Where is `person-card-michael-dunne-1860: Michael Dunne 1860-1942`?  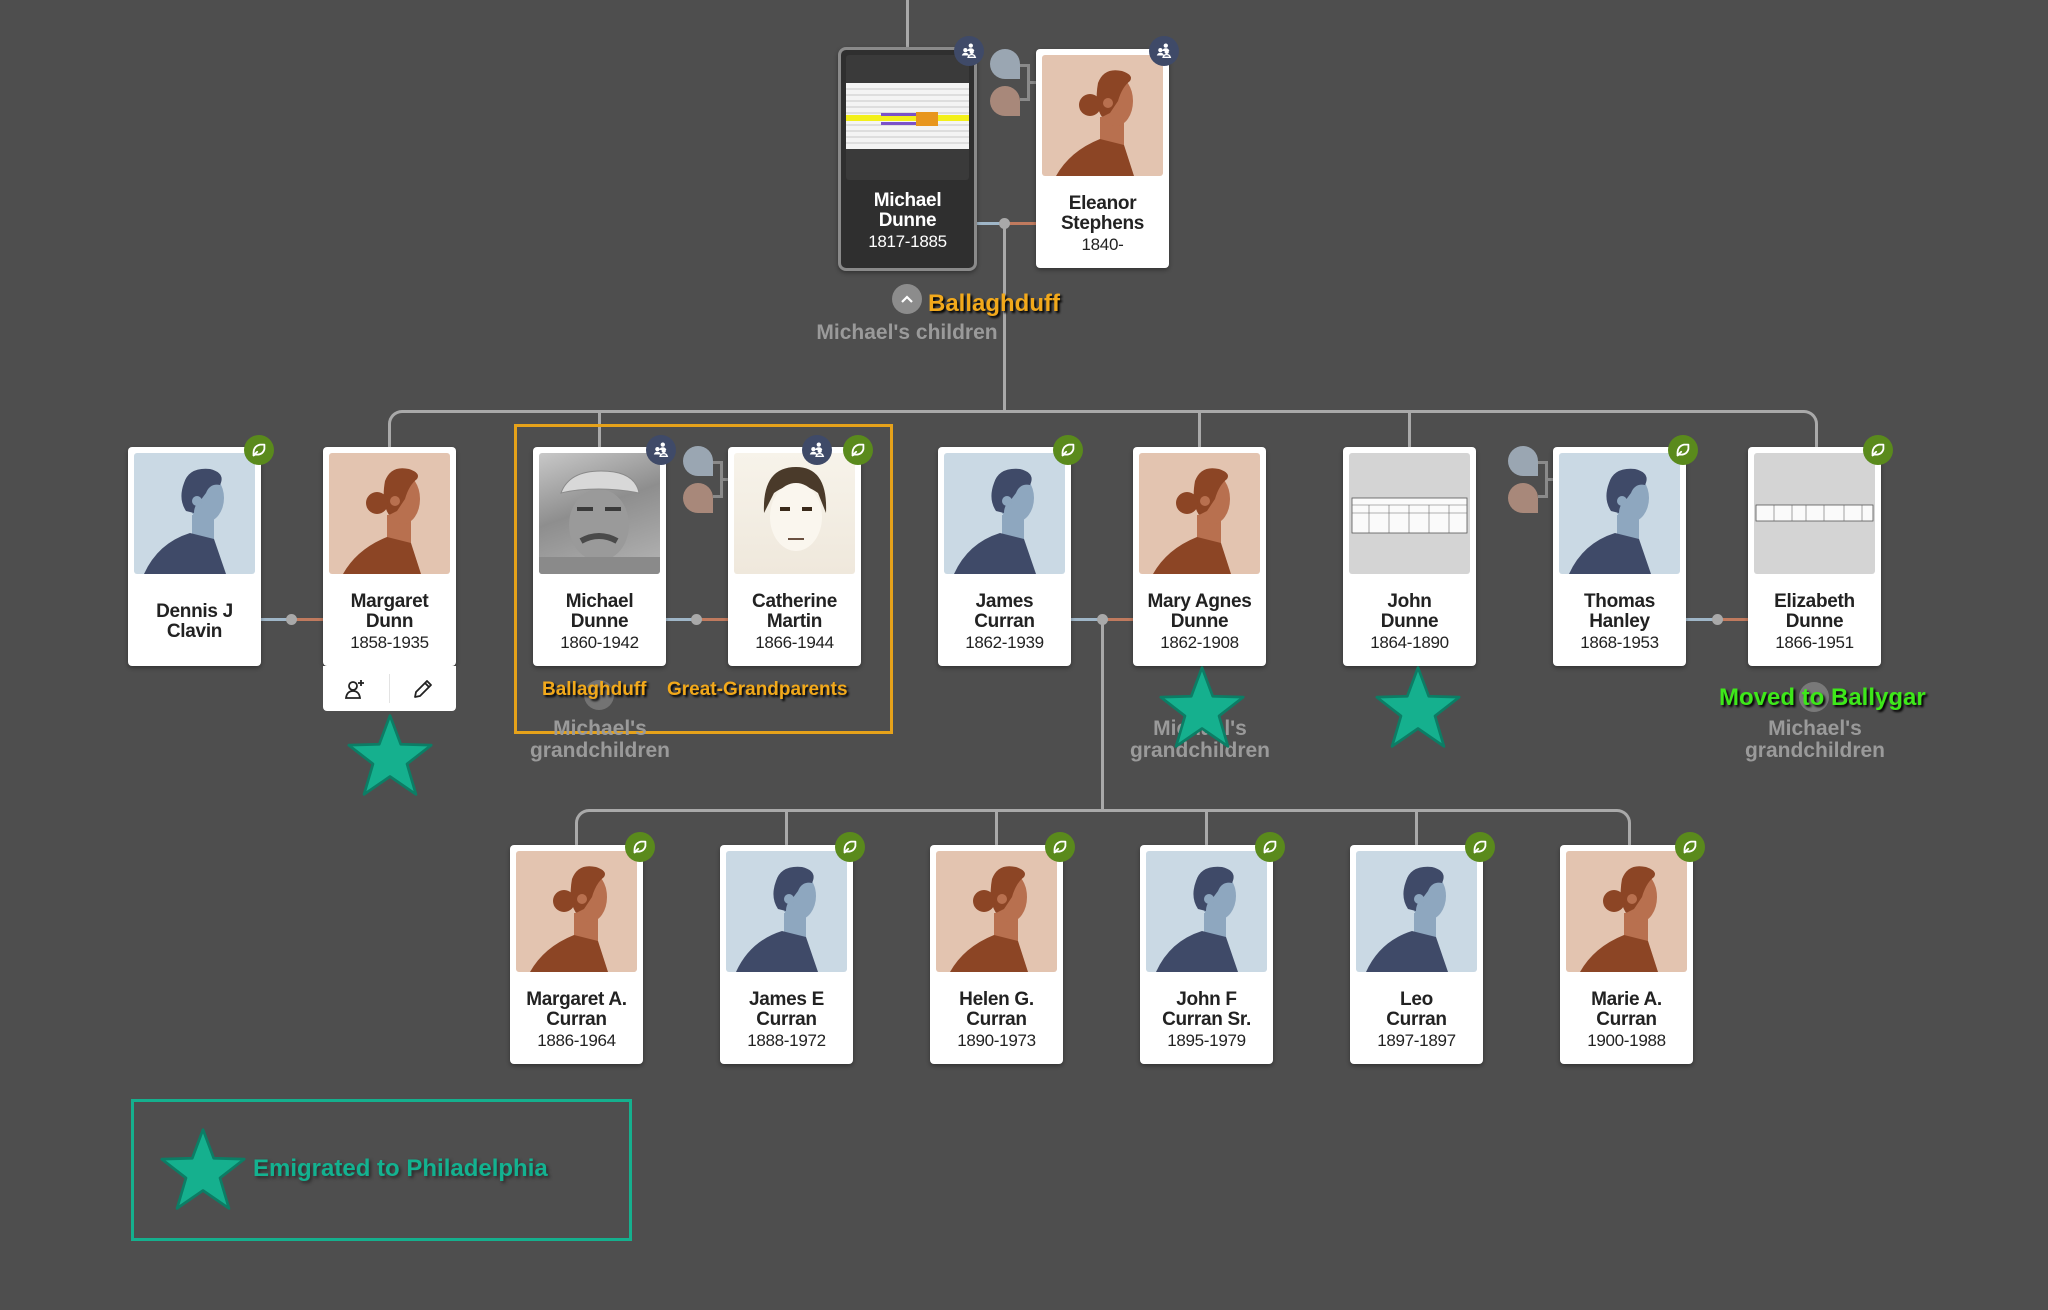
person-card-michael-dunne-1860: Michael Dunne 1860-1942 is located at coordinates (599, 556).